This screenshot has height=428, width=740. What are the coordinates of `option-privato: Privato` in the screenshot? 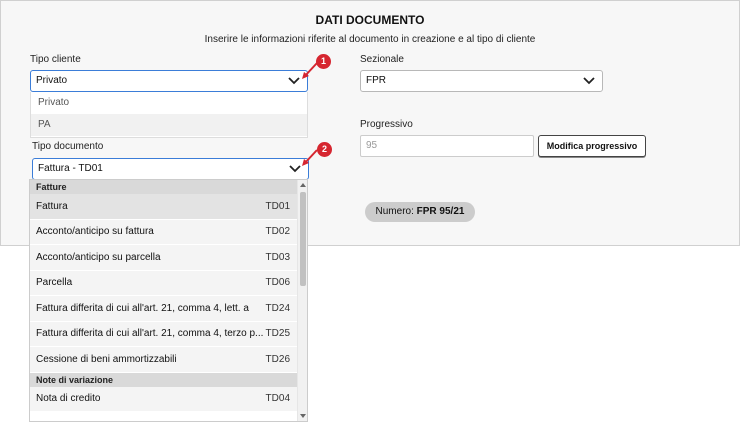 It's located at (169, 103).